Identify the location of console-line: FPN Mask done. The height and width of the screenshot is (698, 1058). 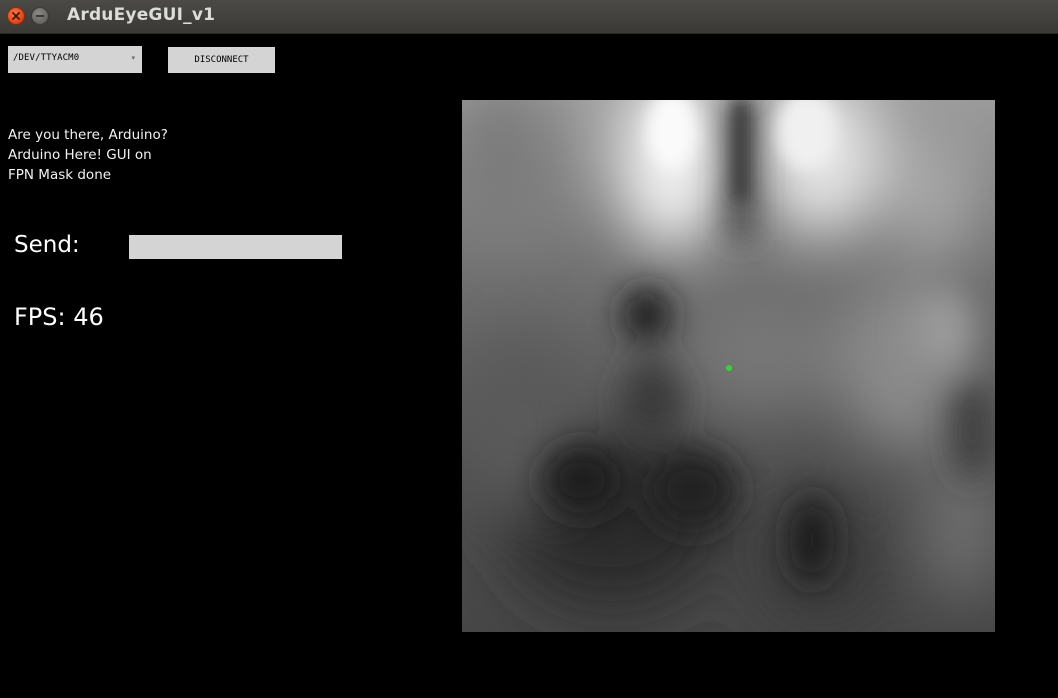
(60, 175).